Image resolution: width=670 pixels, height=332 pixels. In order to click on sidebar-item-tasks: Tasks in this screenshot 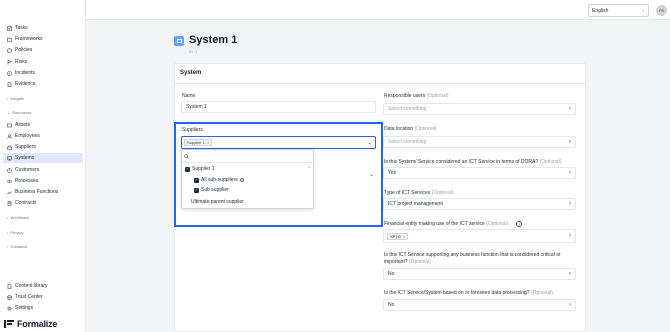, I will do `click(43, 28)`.